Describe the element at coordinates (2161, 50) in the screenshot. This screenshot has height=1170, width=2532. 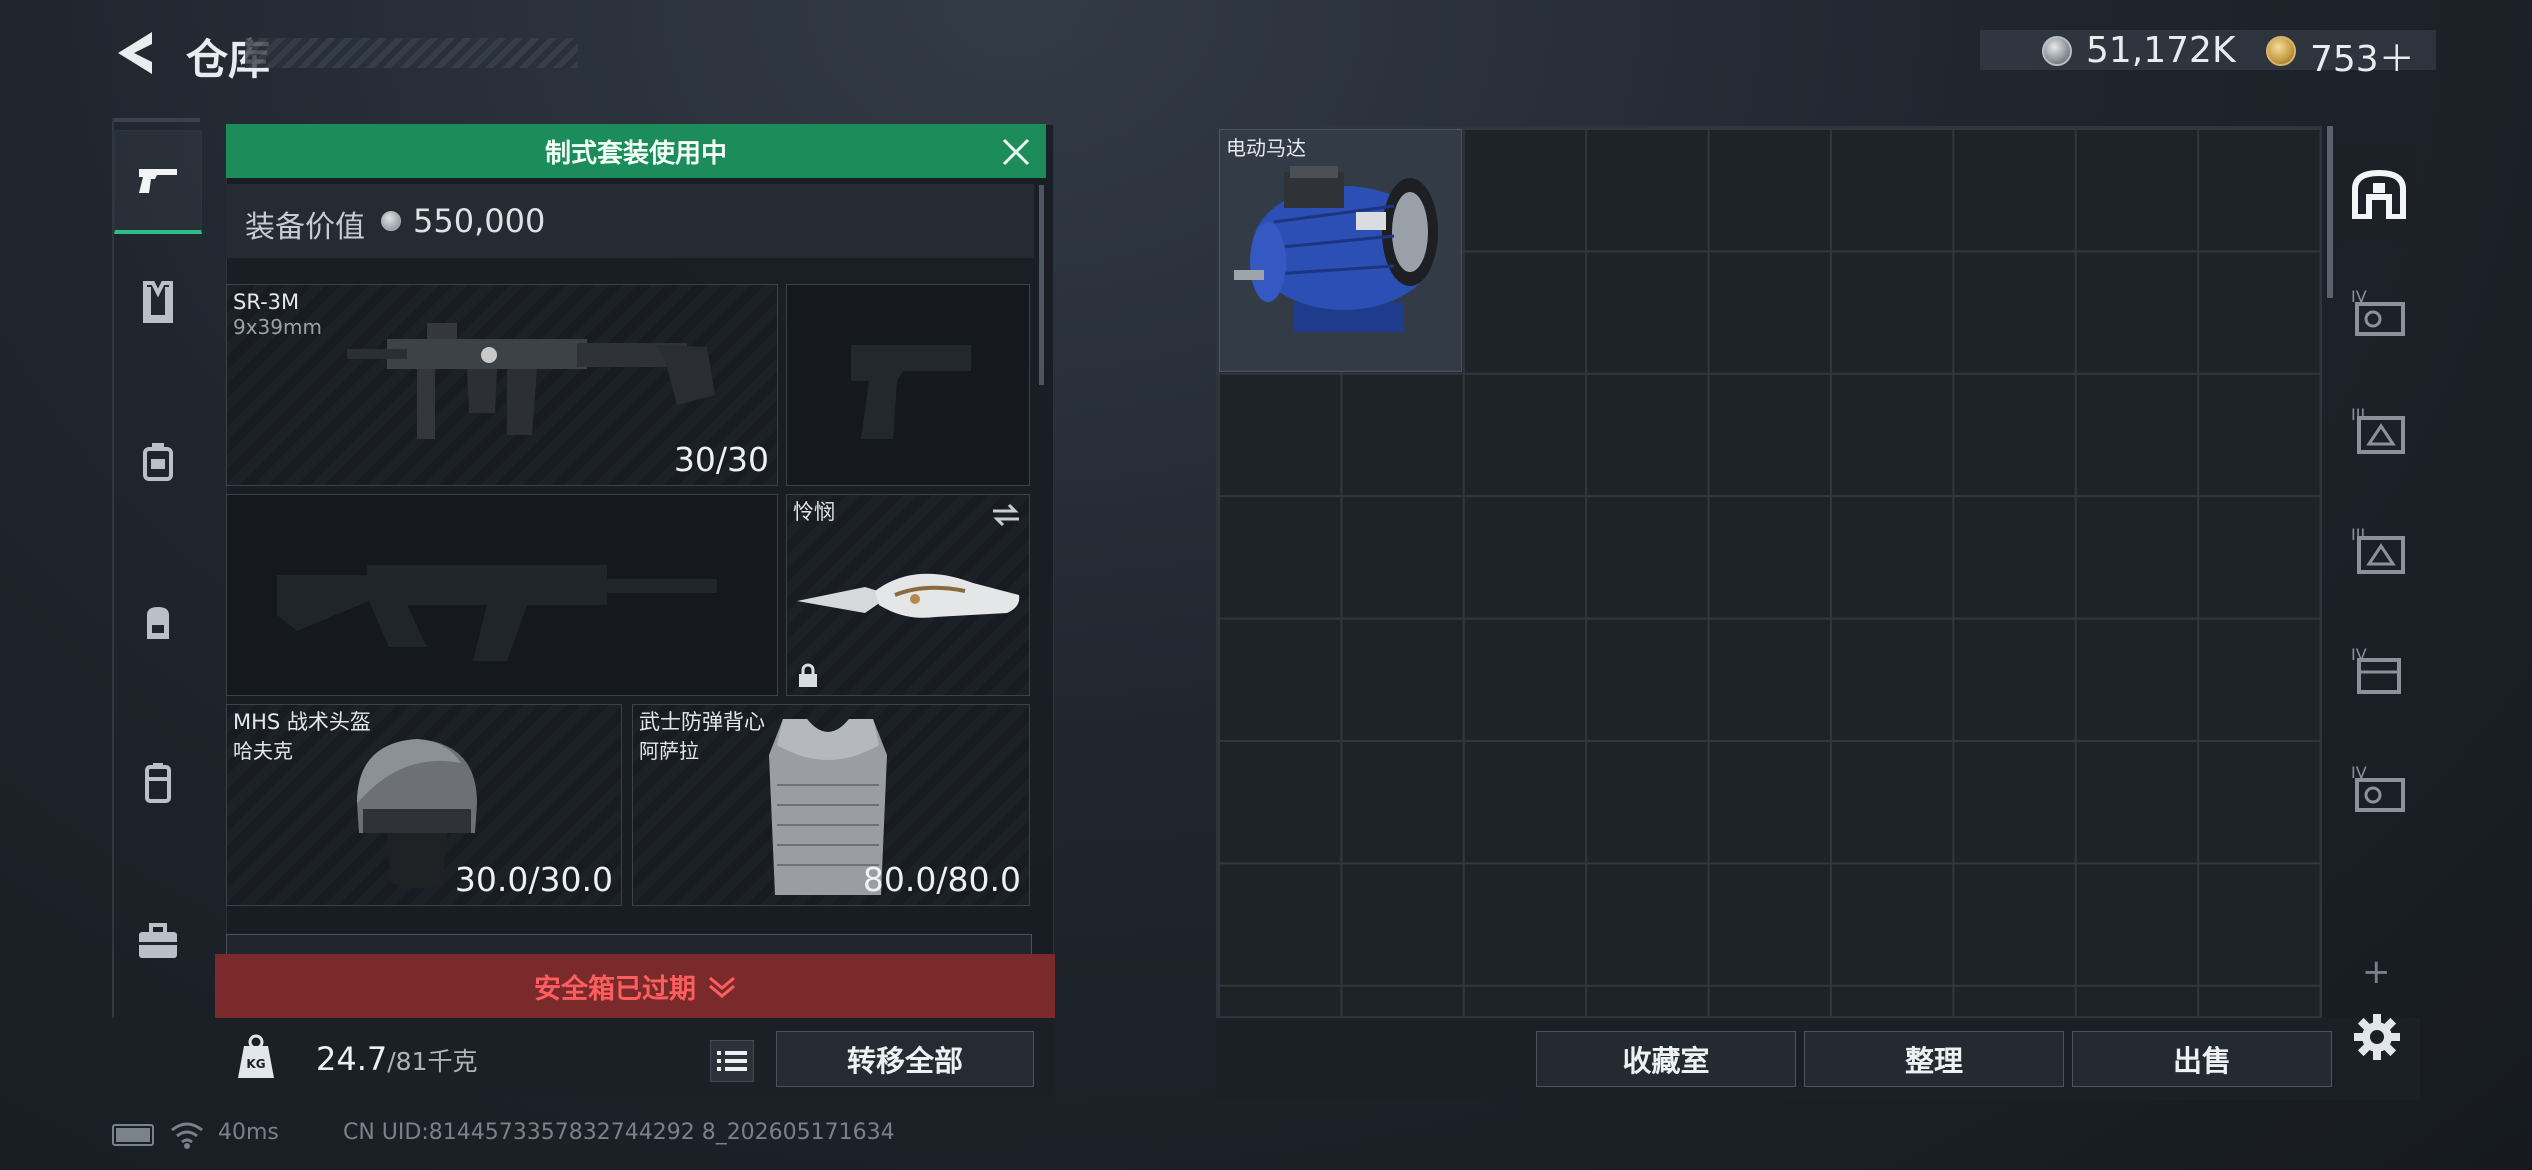
I see `silver-currency-amount: 51,172K` at that location.